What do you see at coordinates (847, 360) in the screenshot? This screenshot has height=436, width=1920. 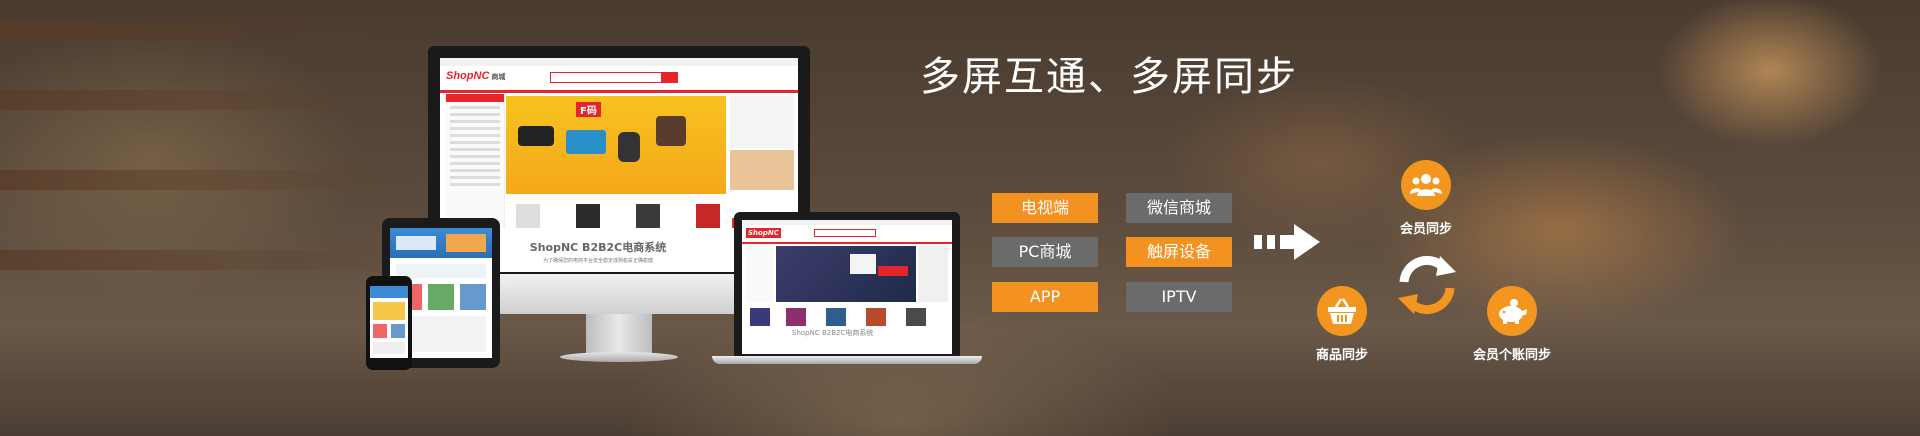 I see `laptop-base` at bounding box center [847, 360].